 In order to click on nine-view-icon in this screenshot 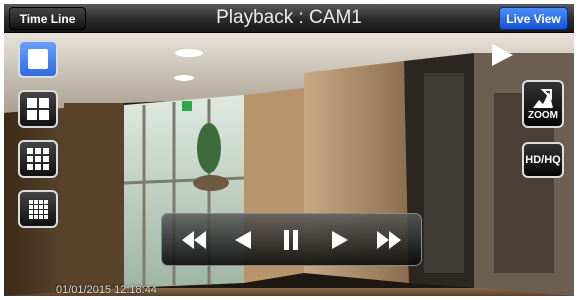, I will do `click(38, 159)`.